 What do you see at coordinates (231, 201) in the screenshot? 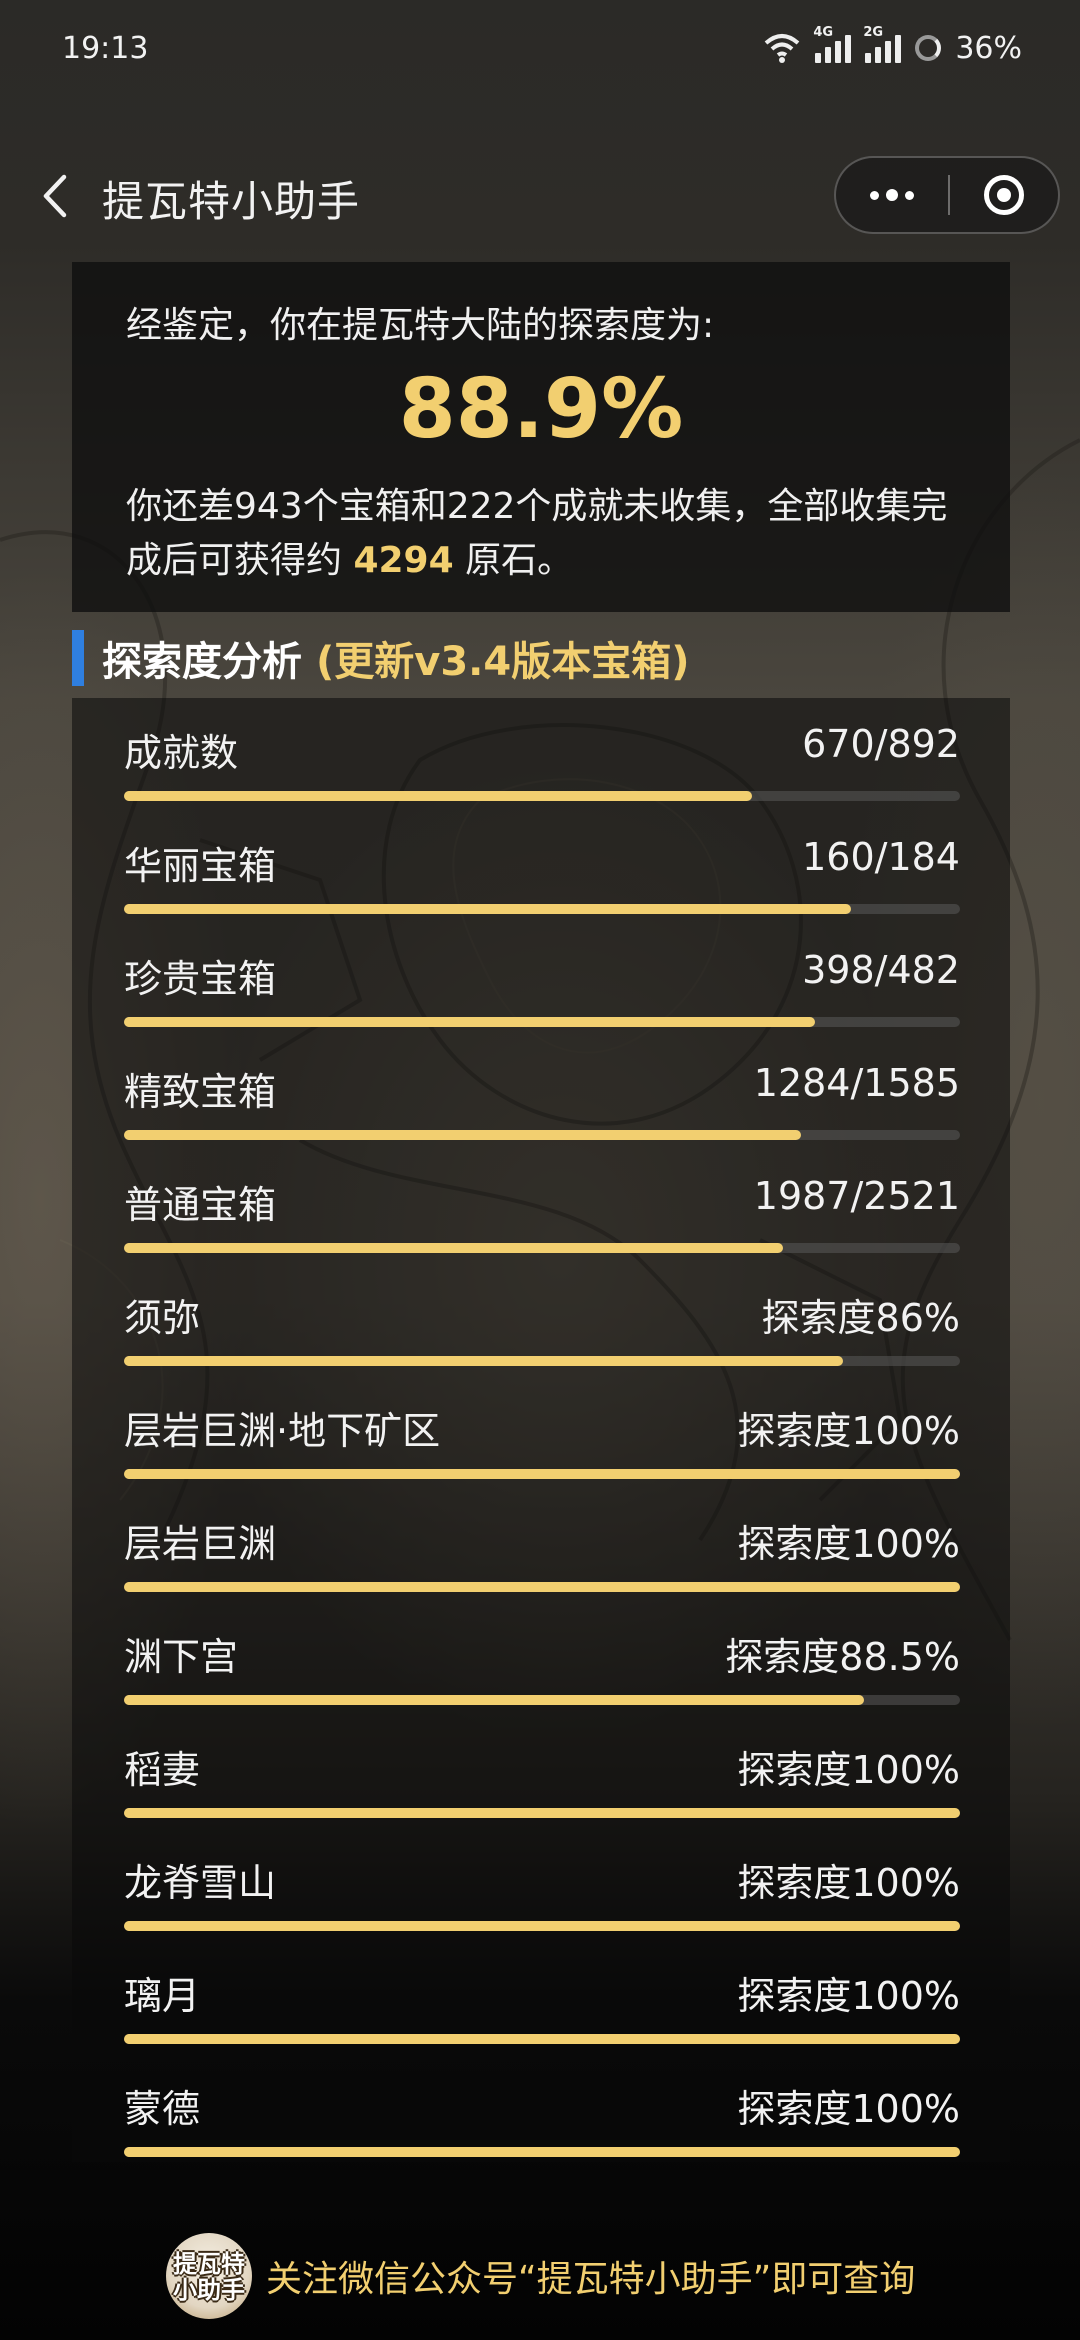
I see `page-title: 提瓦特小助手` at bounding box center [231, 201].